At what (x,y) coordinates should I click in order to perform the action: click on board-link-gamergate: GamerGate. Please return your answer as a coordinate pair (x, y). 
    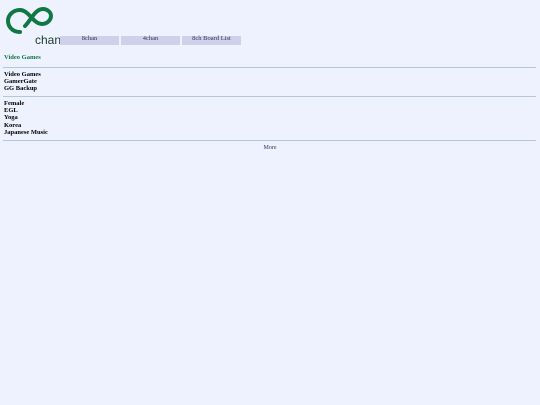
    Looking at the image, I should click on (22, 81).